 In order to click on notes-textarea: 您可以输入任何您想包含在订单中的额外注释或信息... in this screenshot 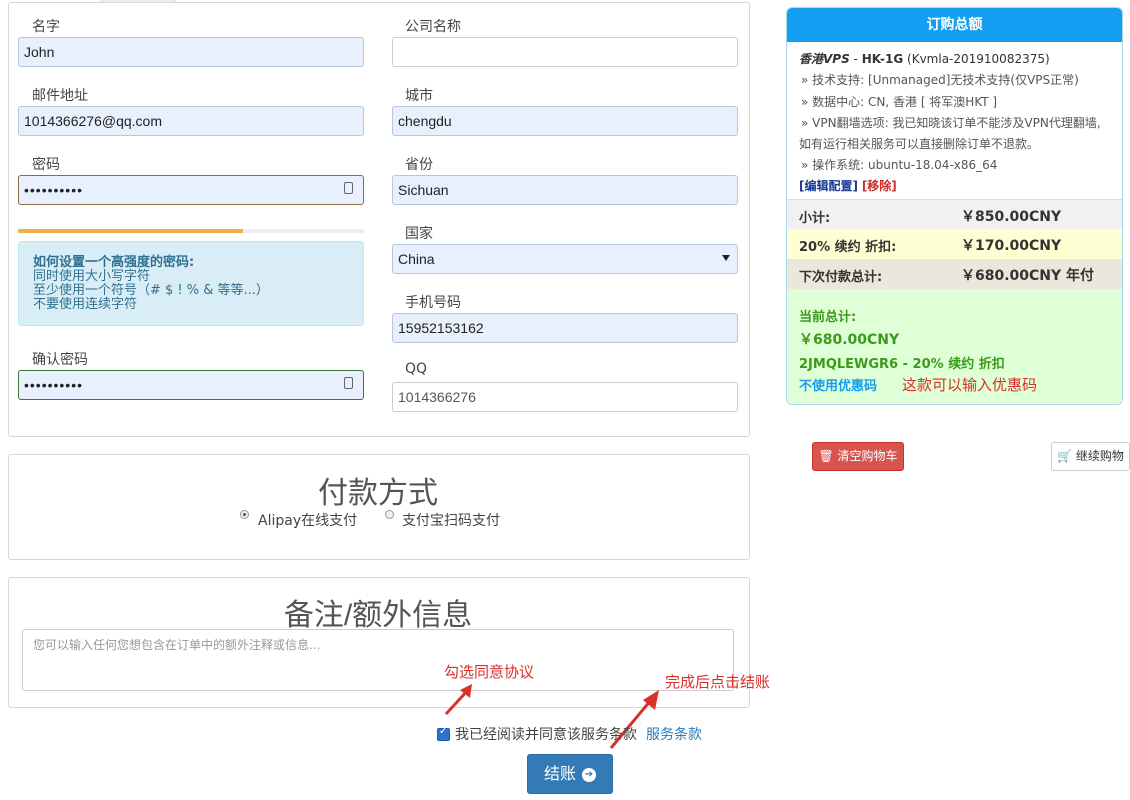, I will do `click(378, 660)`.